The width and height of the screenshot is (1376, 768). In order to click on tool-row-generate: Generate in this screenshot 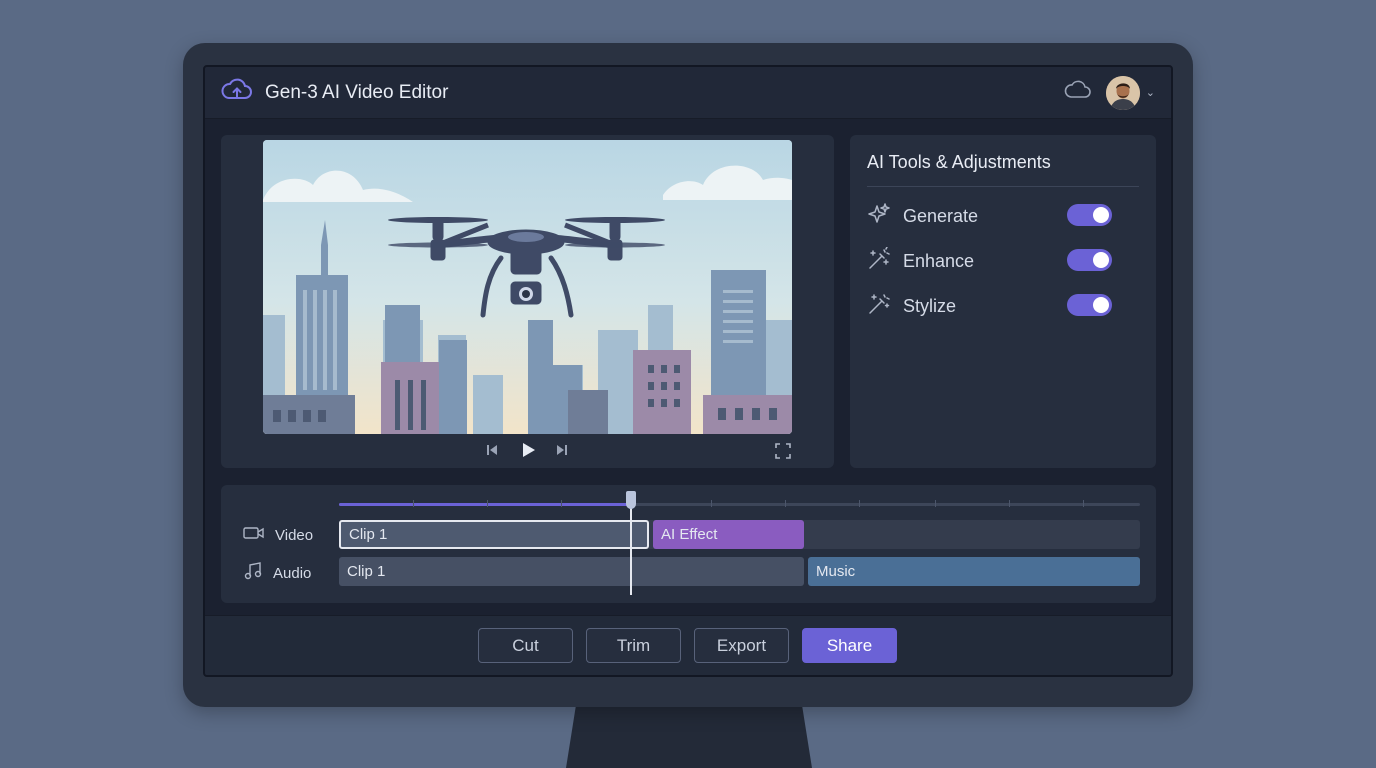, I will do `click(992, 216)`.